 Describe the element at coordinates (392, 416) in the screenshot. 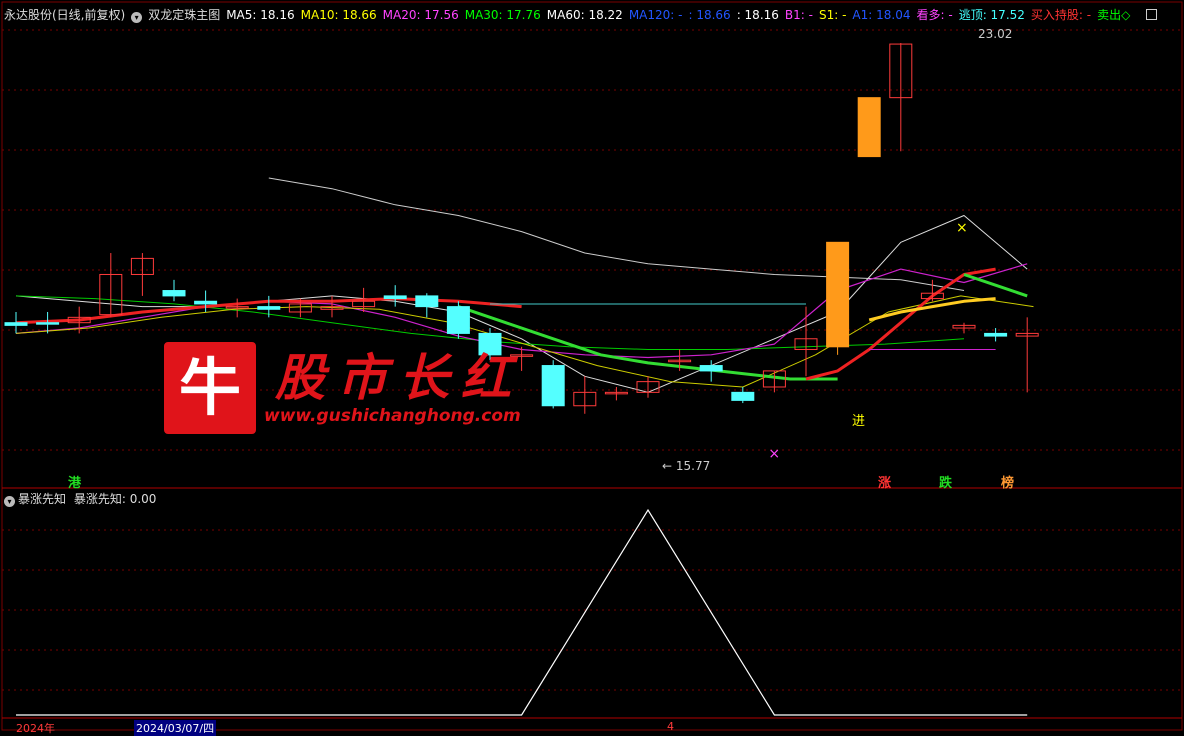

I see `watermark-url: www.gushichanghong.com` at that location.